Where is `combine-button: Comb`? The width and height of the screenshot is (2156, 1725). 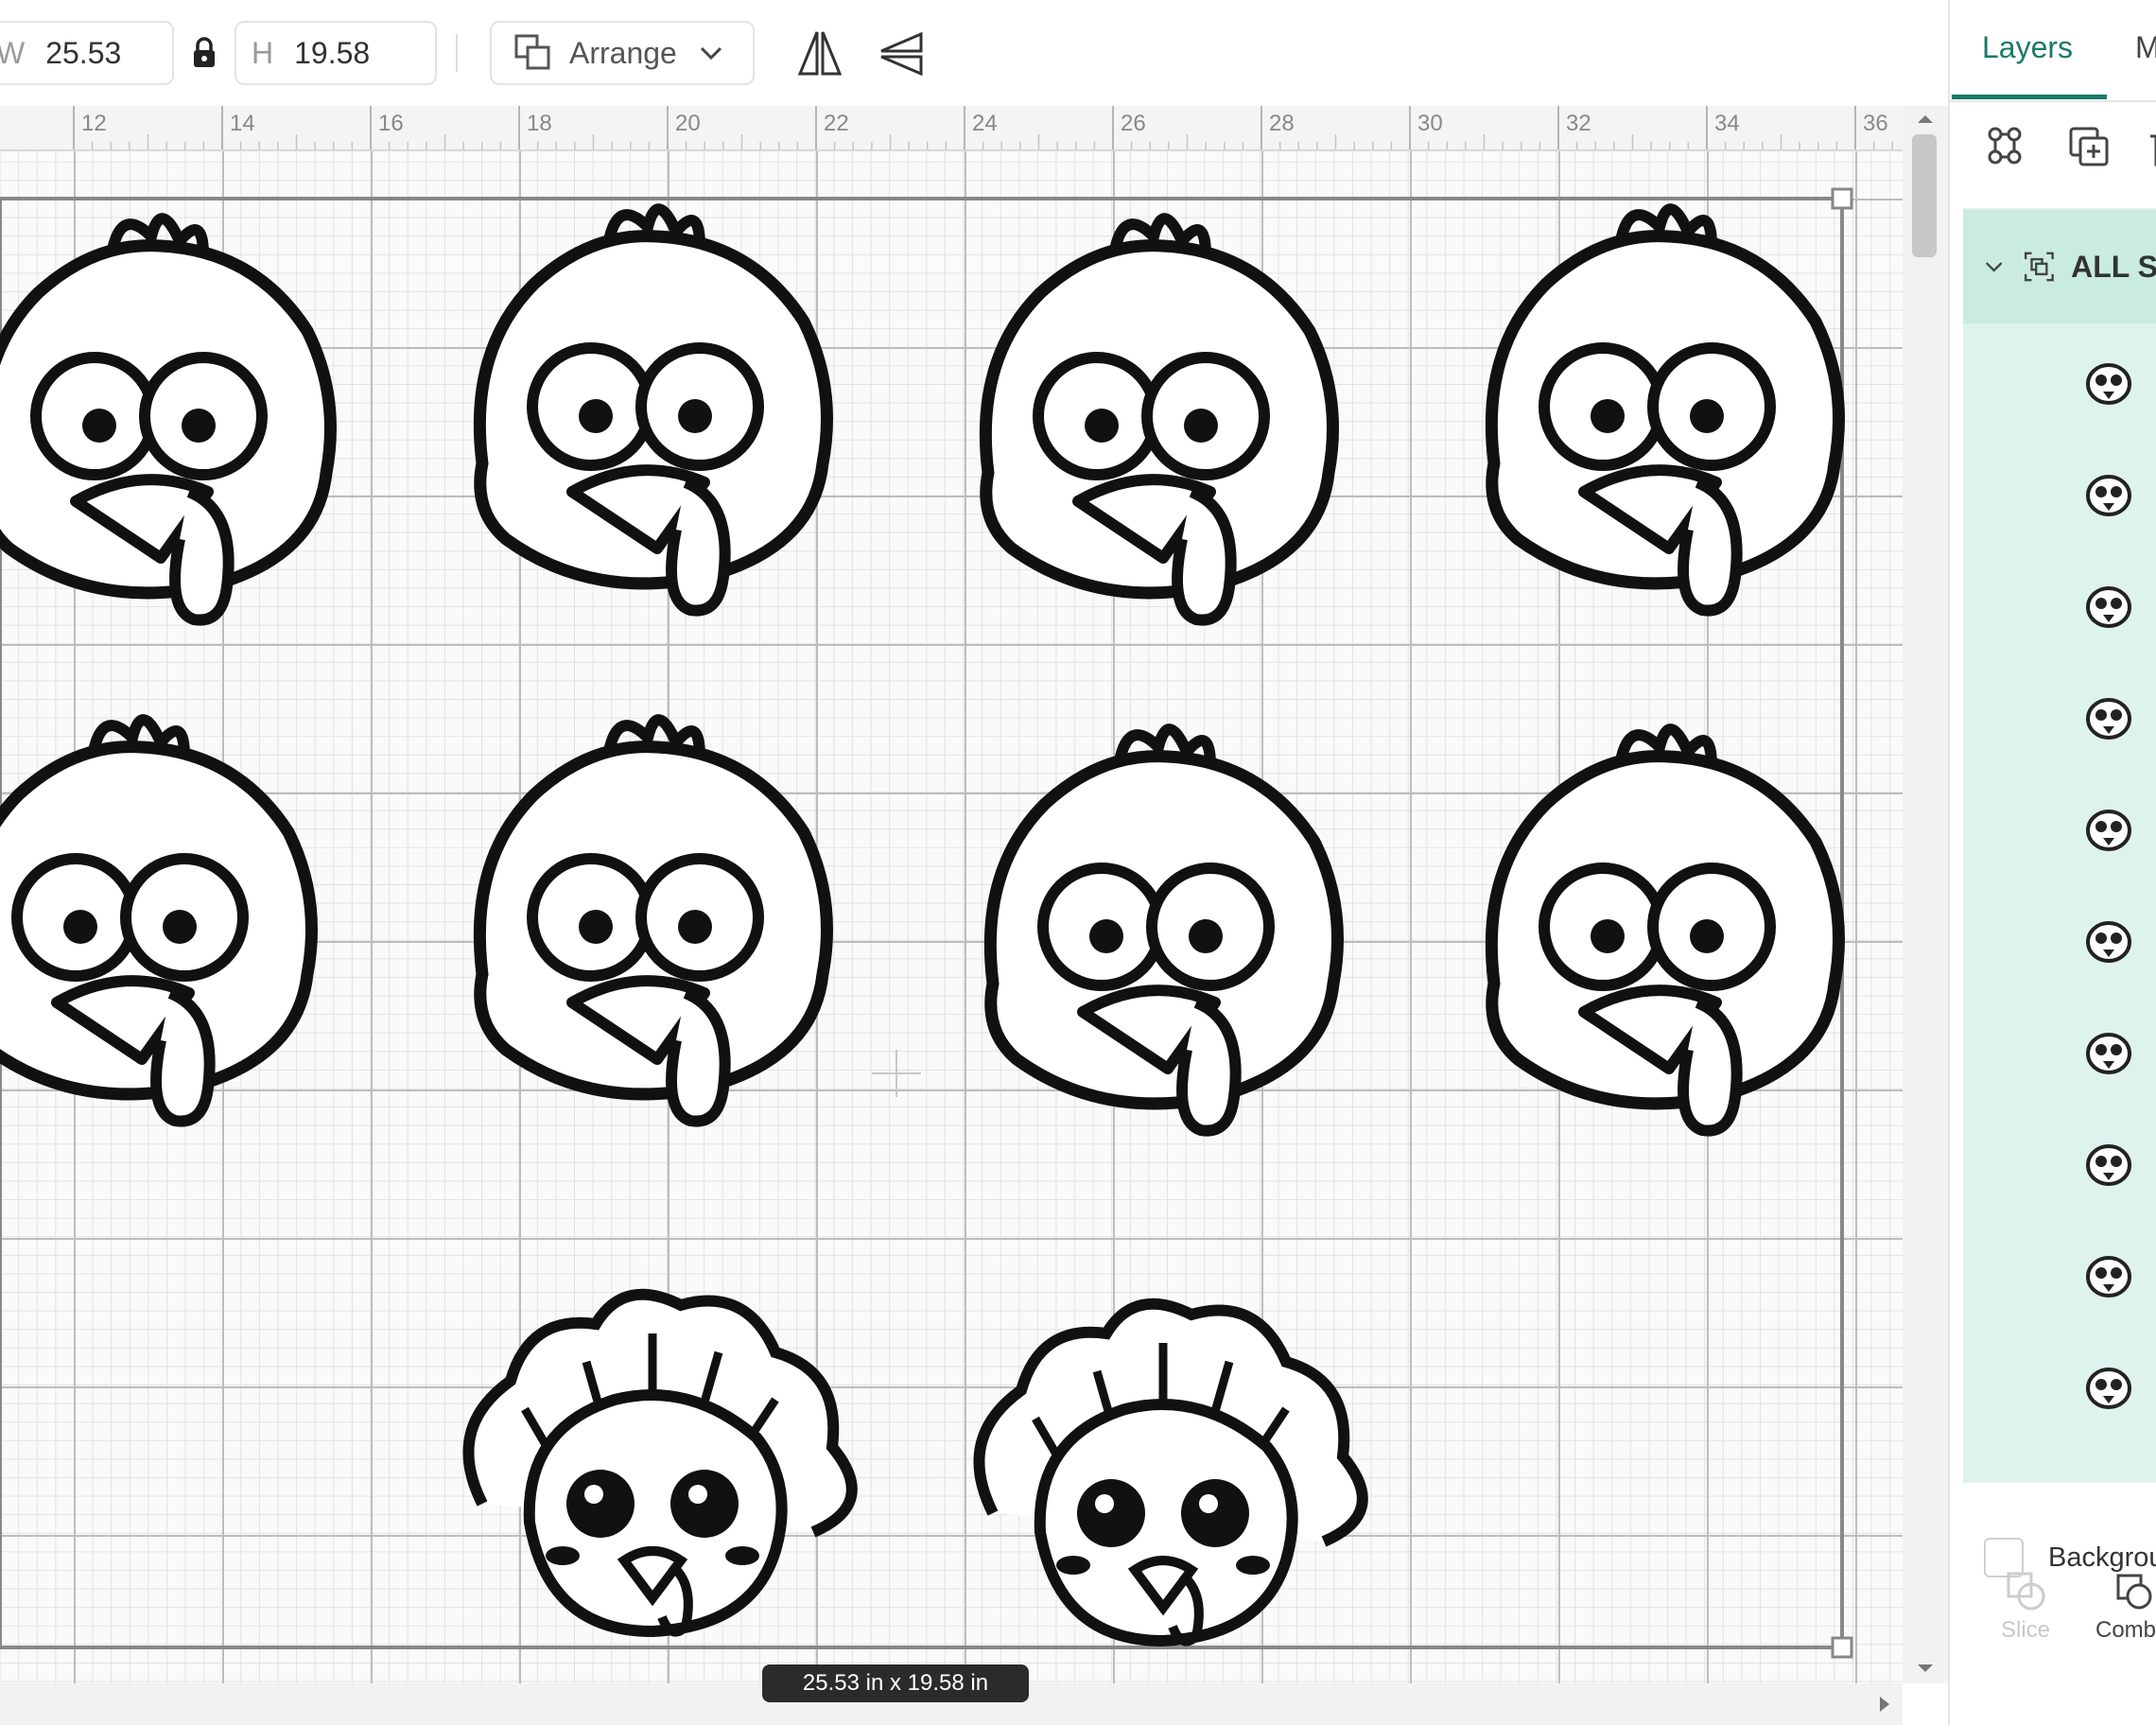
combine-button: Comb is located at coordinates (2126, 1609).